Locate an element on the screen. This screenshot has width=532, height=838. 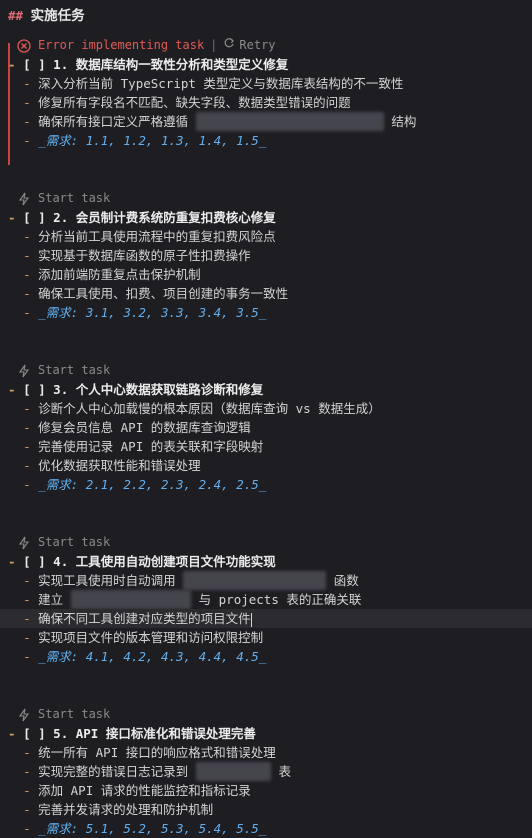
task-item: - 实现工具使用时自动调用 xxxxxxxxxxxxxxxxxxx 函数 is located at coordinates (191, 580).